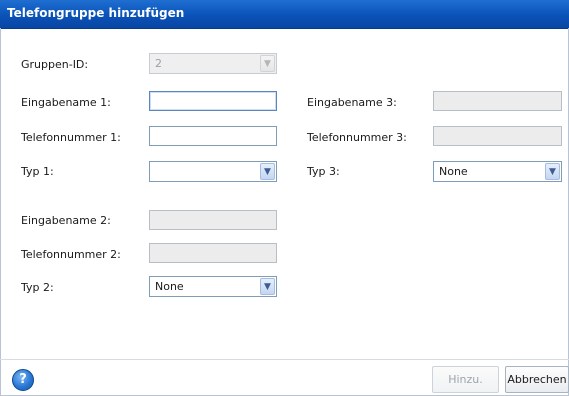  I want to click on phone-1-label: Telefonnummer 1:, so click(71, 137).